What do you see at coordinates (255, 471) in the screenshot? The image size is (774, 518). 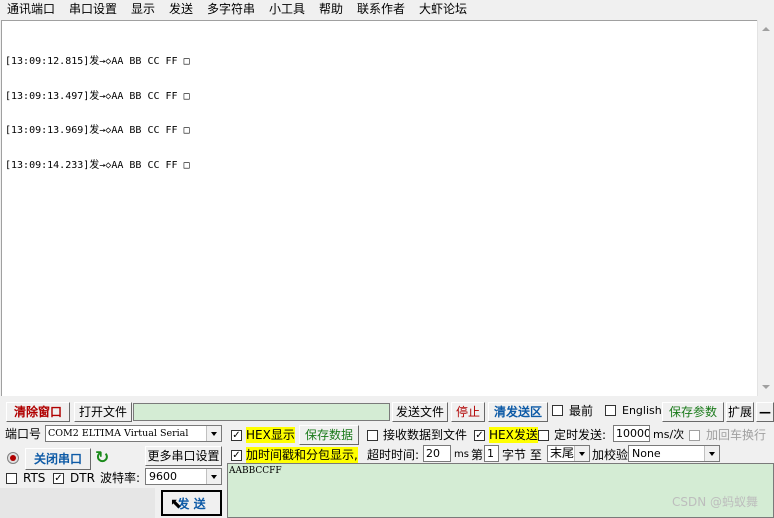 I see `send-text: AABBCCFF` at bounding box center [255, 471].